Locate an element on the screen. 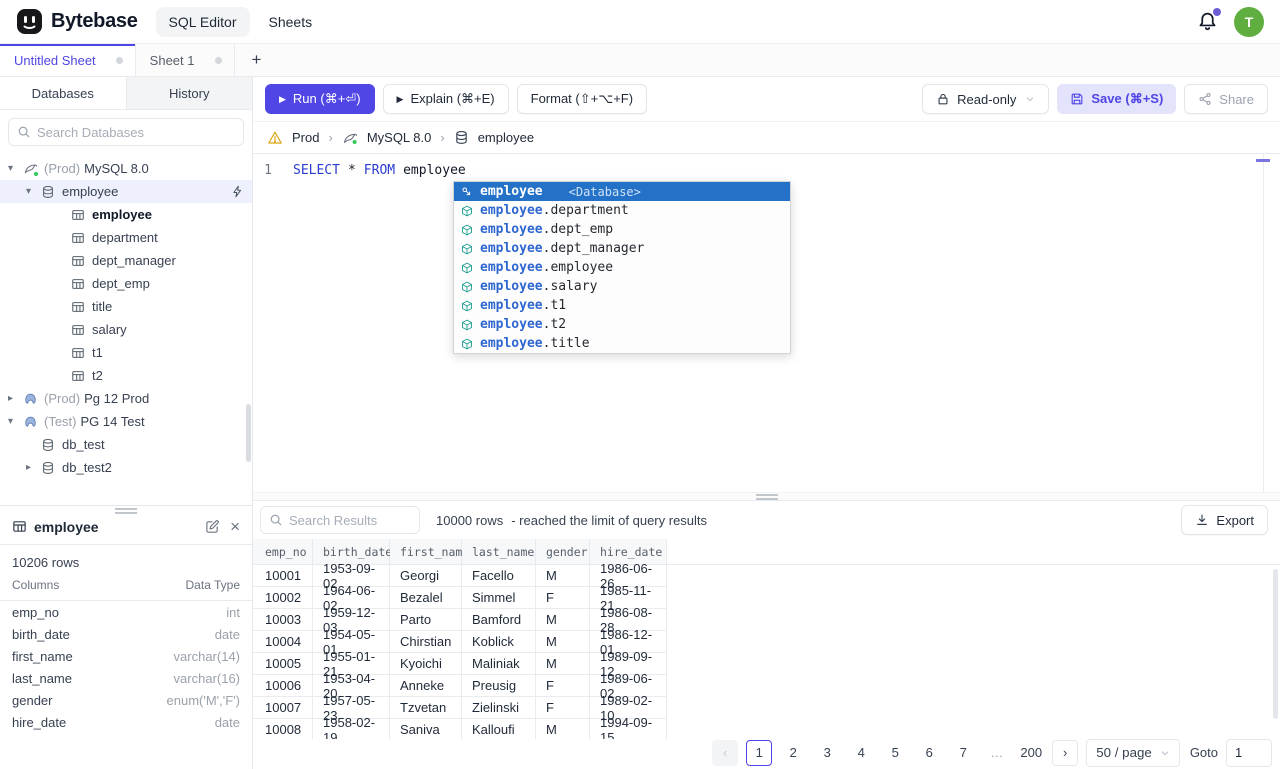  tree-item: (Test) PG 14 Test is located at coordinates (126, 421).